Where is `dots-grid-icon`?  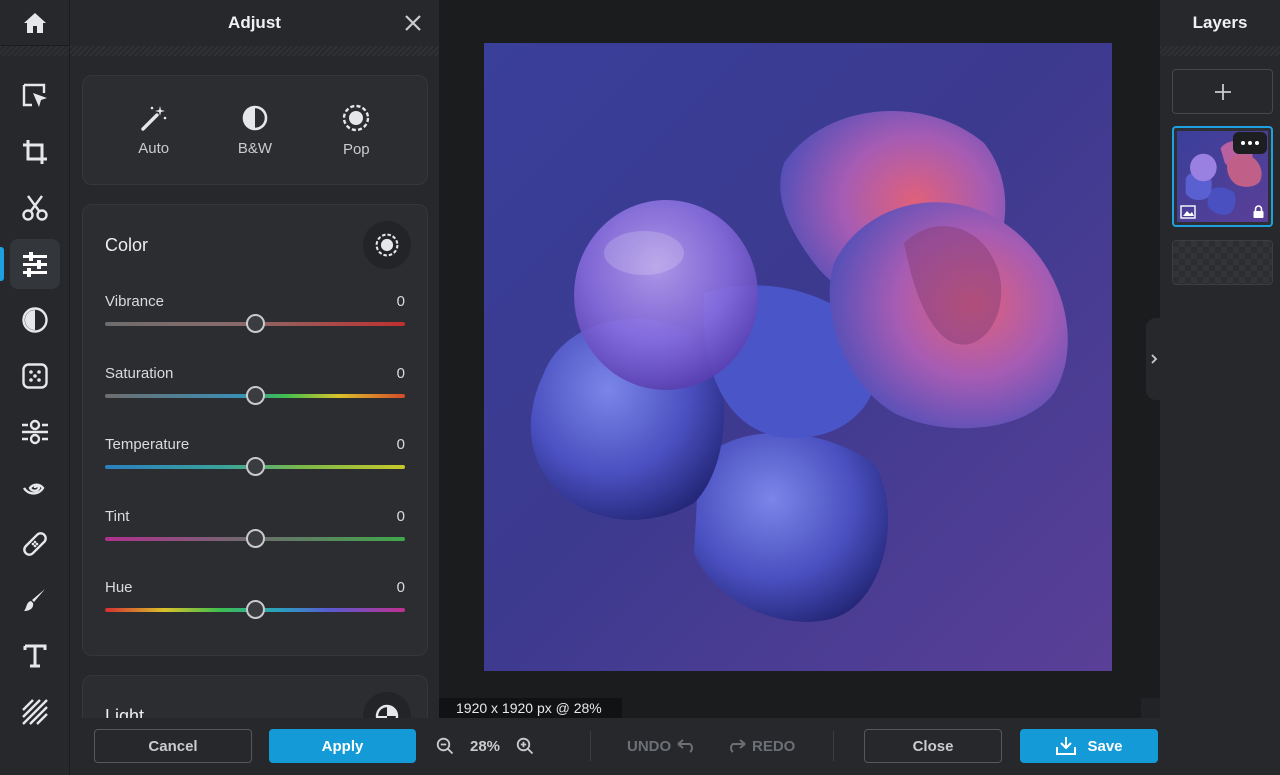
dots-grid-icon is located at coordinates (35, 376).